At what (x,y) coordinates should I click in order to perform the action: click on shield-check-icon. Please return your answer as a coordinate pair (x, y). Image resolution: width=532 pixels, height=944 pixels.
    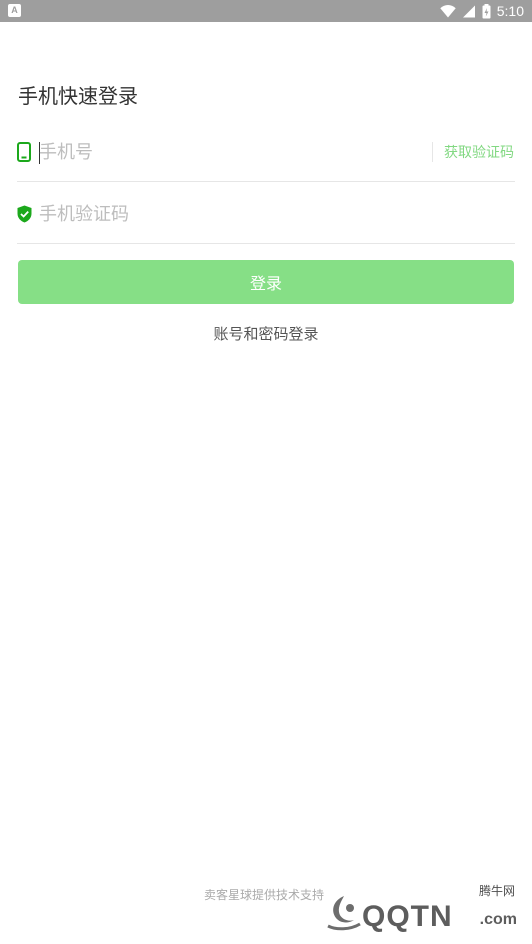
    Looking at the image, I should click on (24, 213).